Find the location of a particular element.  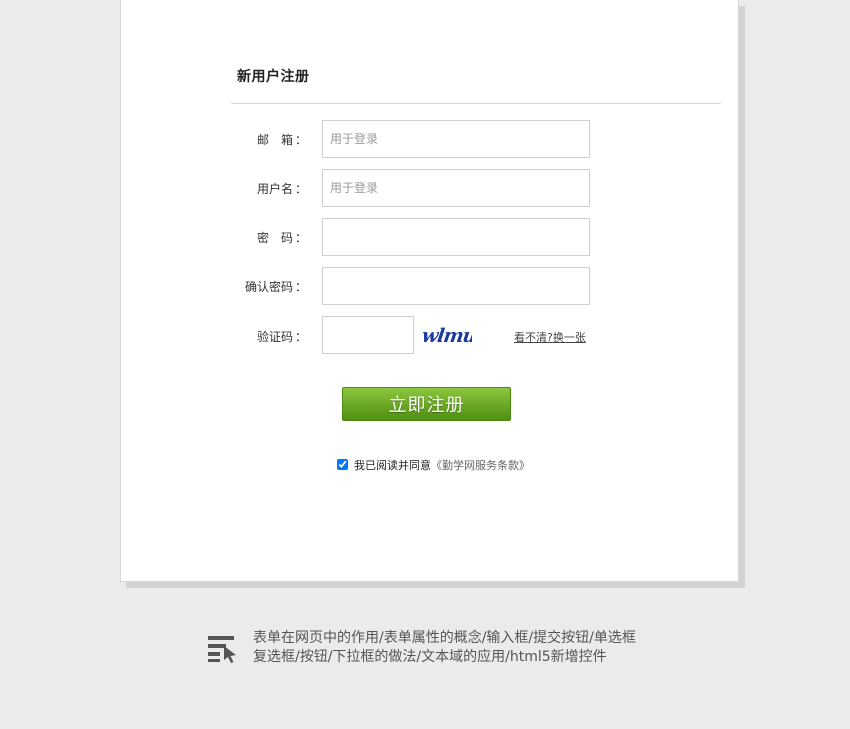

register-button: 立即注册 is located at coordinates (426, 404).